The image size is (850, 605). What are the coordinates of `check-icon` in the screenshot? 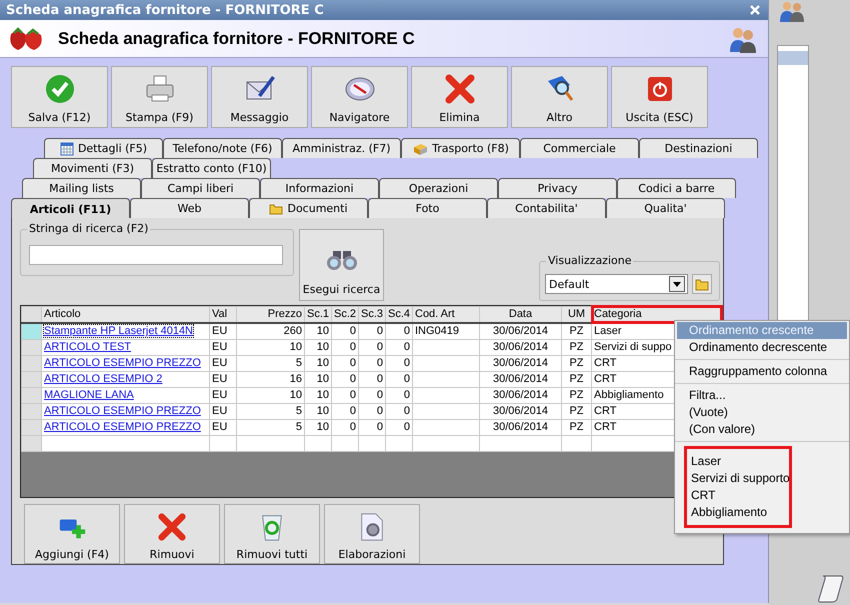 It's located at (60, 88).